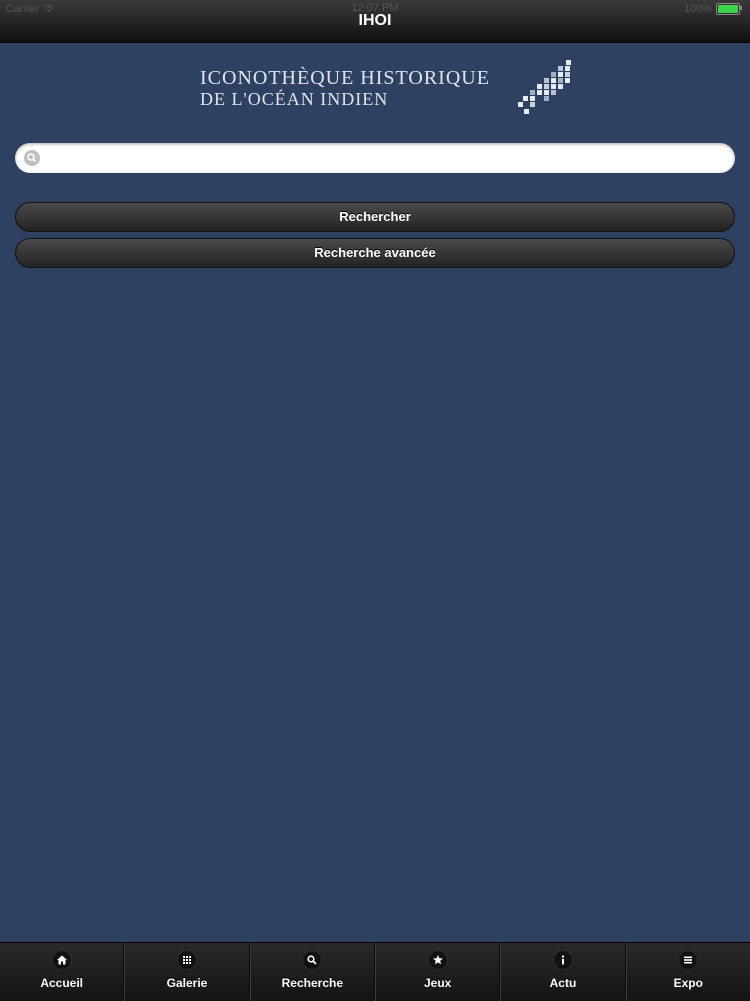 The image size is (750, 1001). I want to click on star-icon, so click(437, 960).